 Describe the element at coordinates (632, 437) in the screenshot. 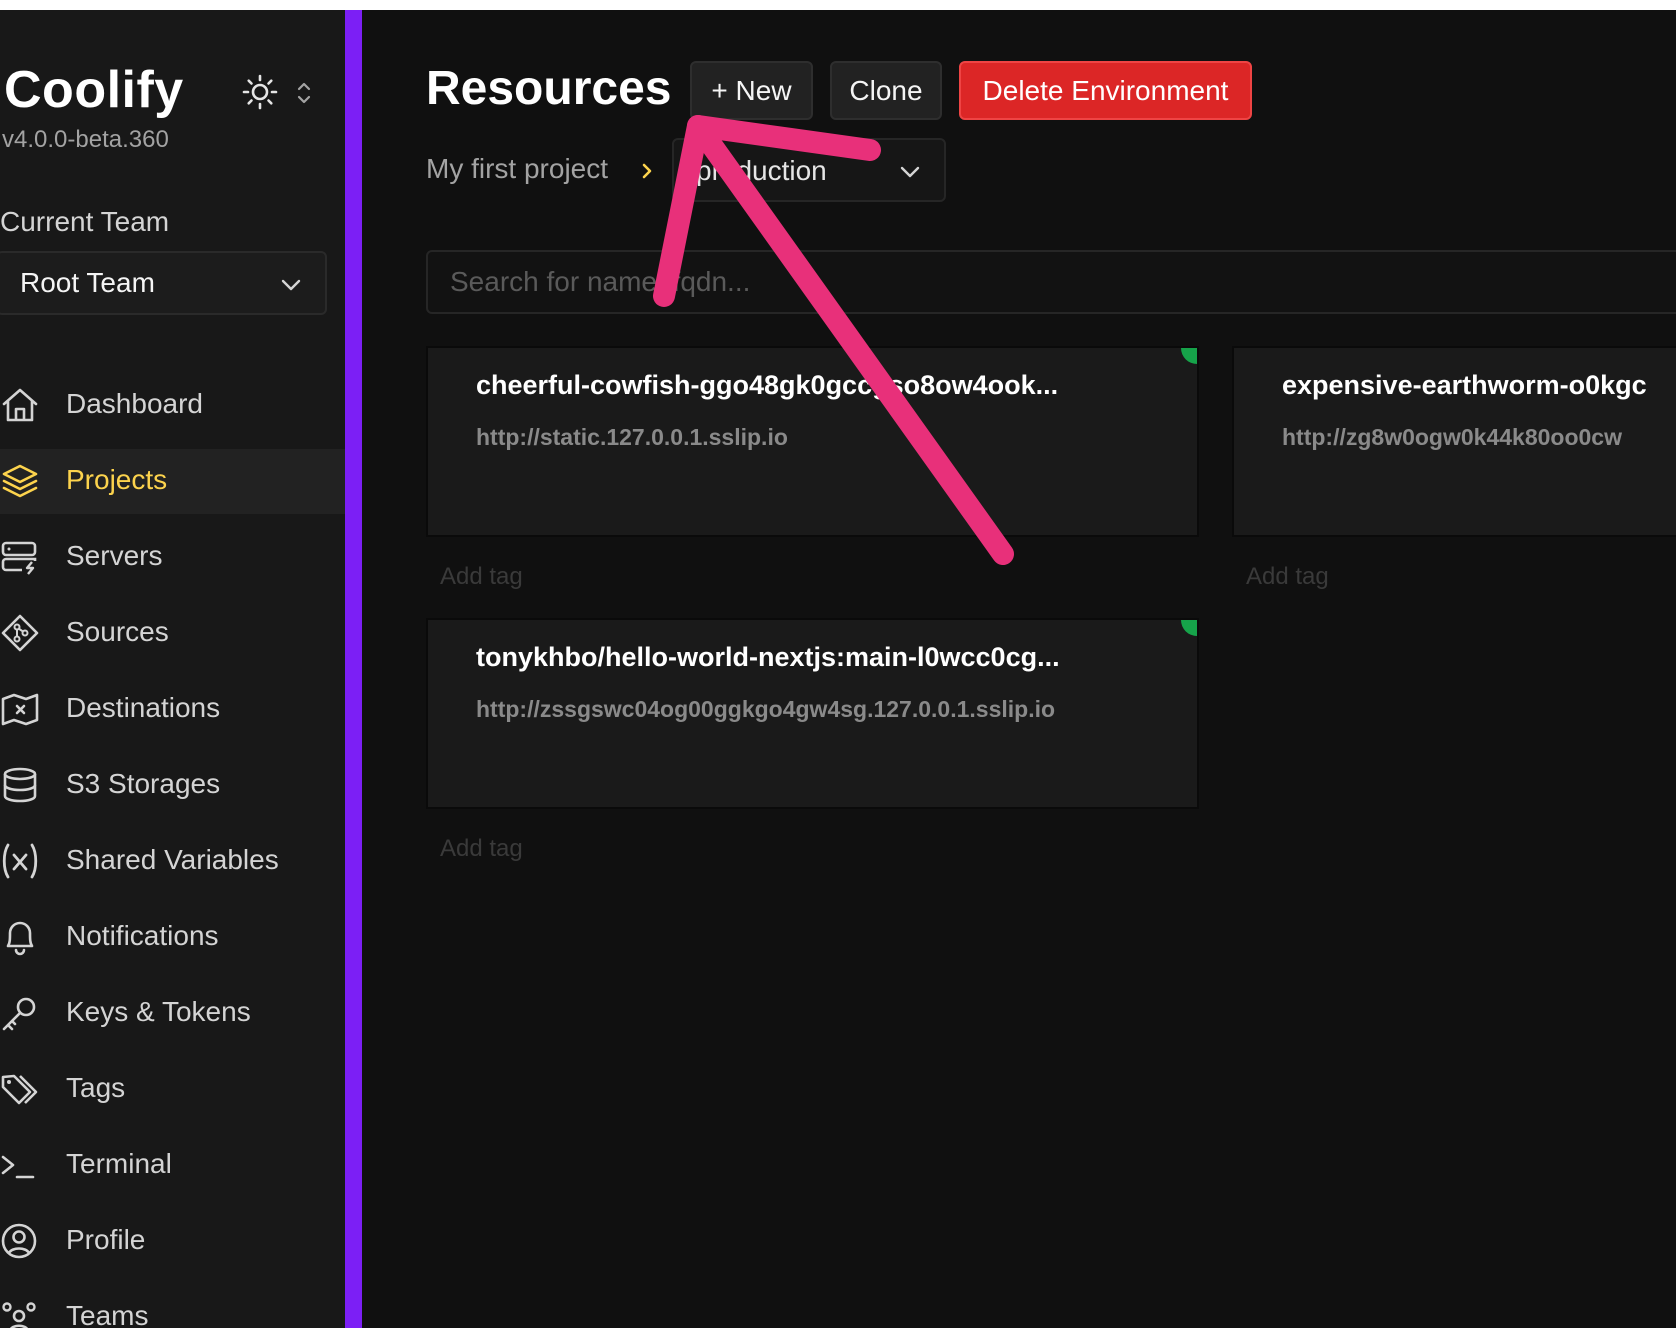

I see `resource-url: http://static.127.0.0.1.sslip.io` at that location.